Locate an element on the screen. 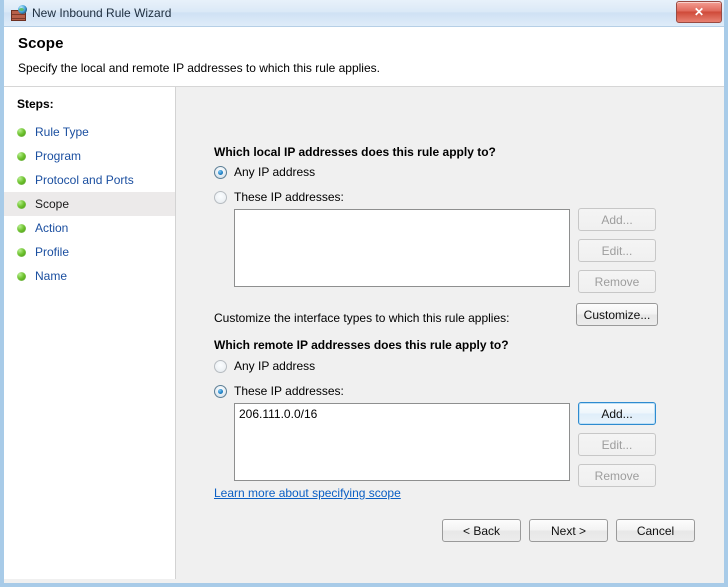 Image resolution: width=728 pixels, height=587 pixels. list-item: 206.111.0.0/16 is located at coordinates (402, 414).